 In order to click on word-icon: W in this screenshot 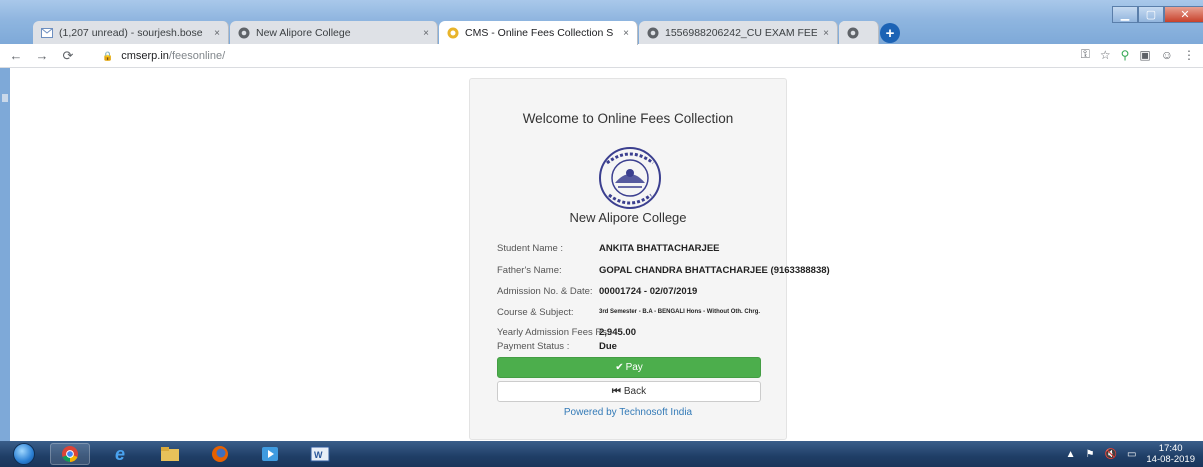, I will do `click(320, 454)`.